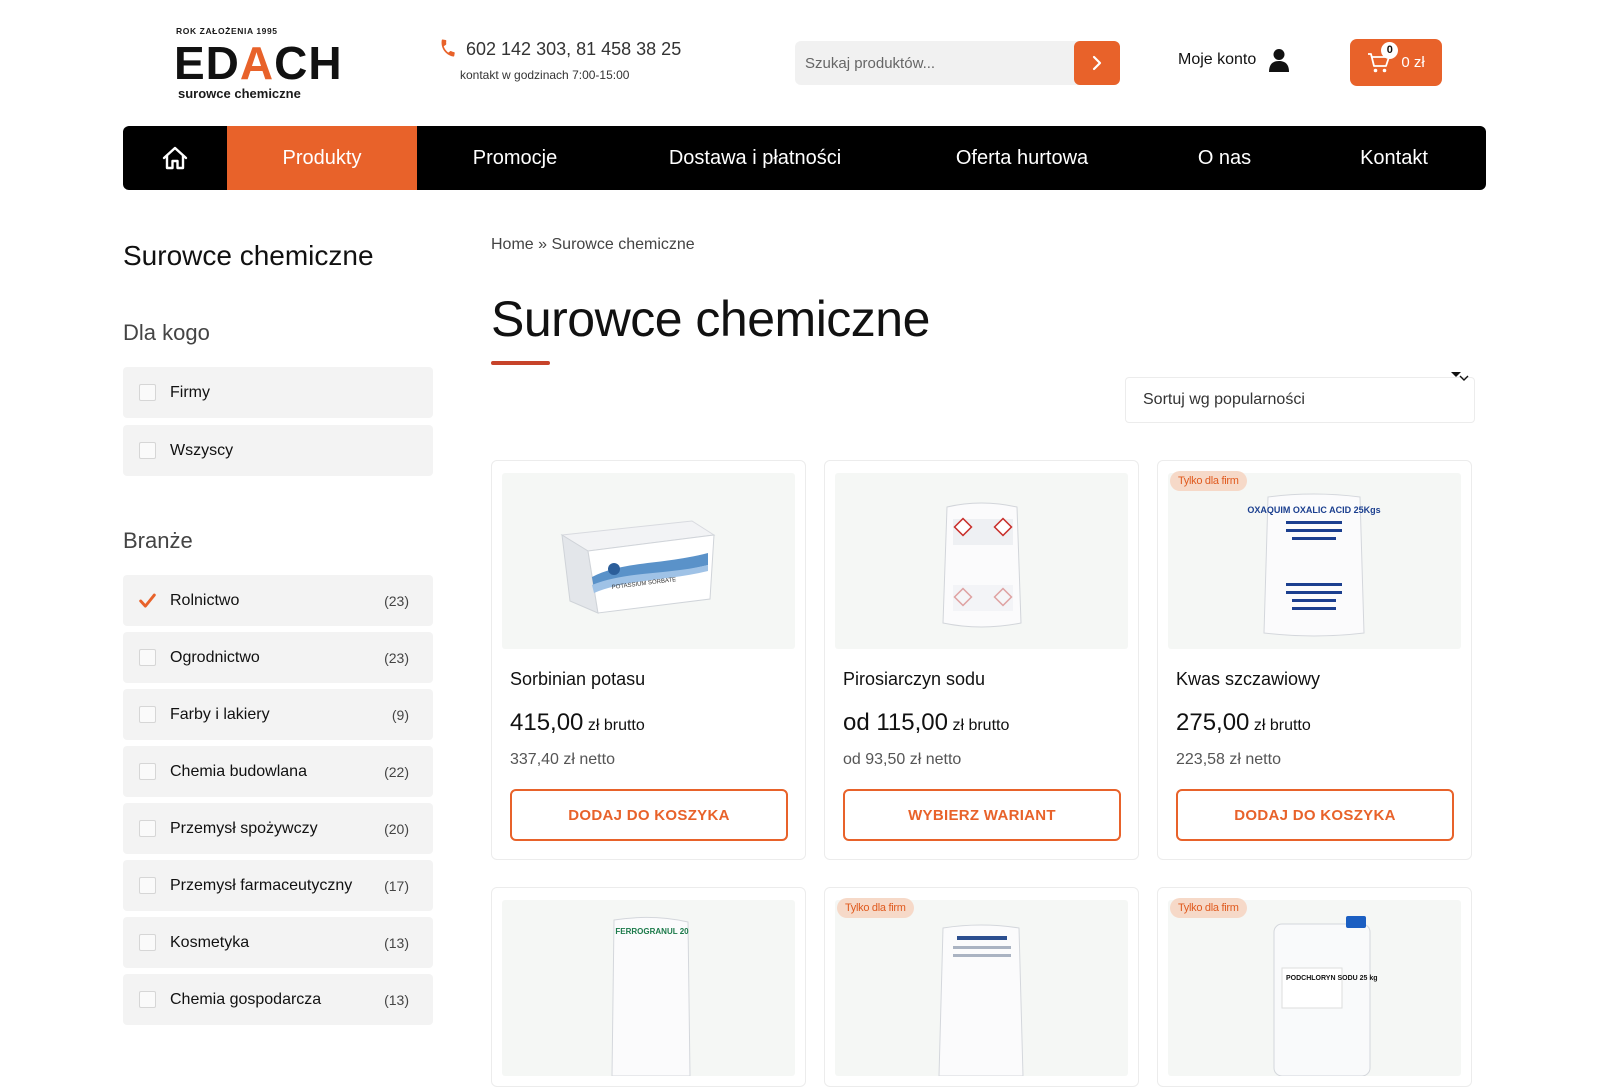 This screenshot has width=1600, height=1087. What do you see at coordinates (396, 885) in the screenshot?
I see `filter-count: (17)` at bounding box center [396, 885].